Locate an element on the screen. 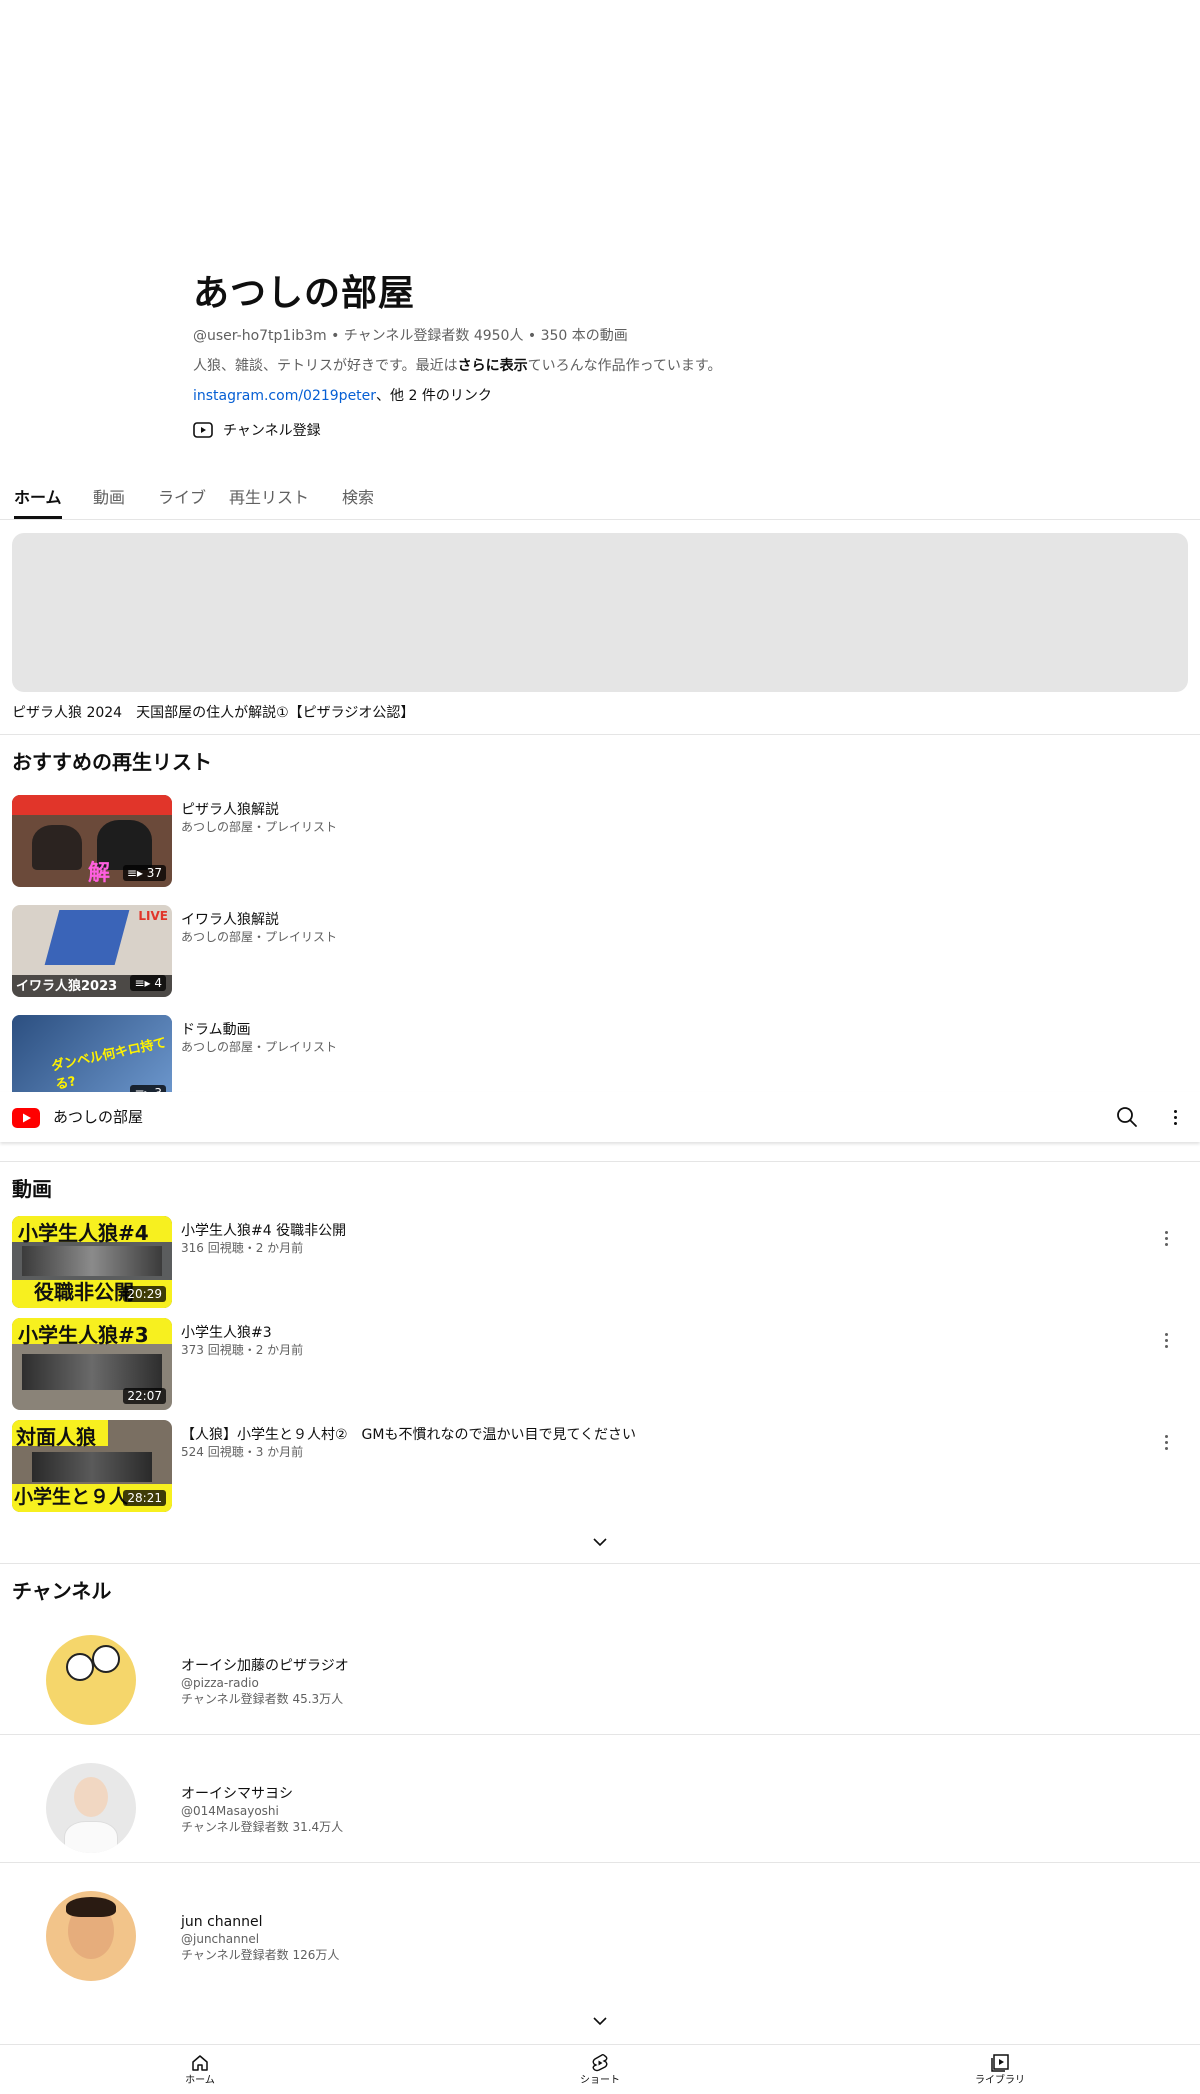 The image size is (1200, 2094). channel-item-subscribers: チャンネル登録者数 45.3万人 is located at coordinates (262, 1699).